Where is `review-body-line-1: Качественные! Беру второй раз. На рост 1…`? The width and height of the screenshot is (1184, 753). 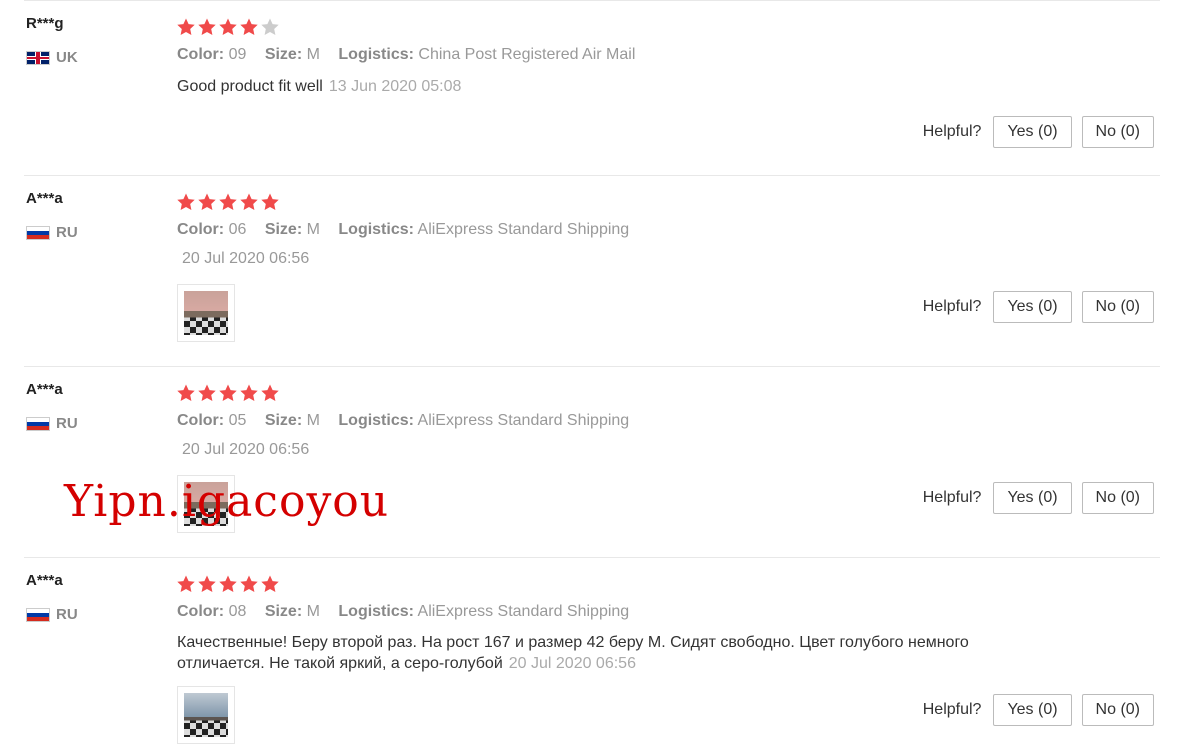
review-body-line-1: Качественные! Беру второй раз. На рост 1… is located at coordinates (573, 642).